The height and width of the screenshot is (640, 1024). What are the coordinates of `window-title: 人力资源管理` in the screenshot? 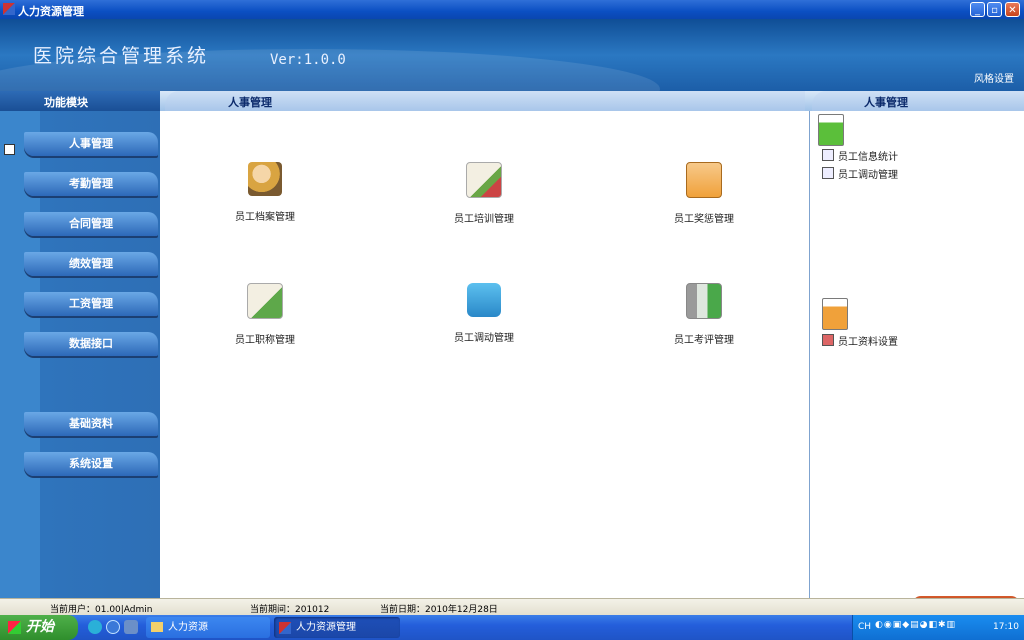 It's located at (51, 11).